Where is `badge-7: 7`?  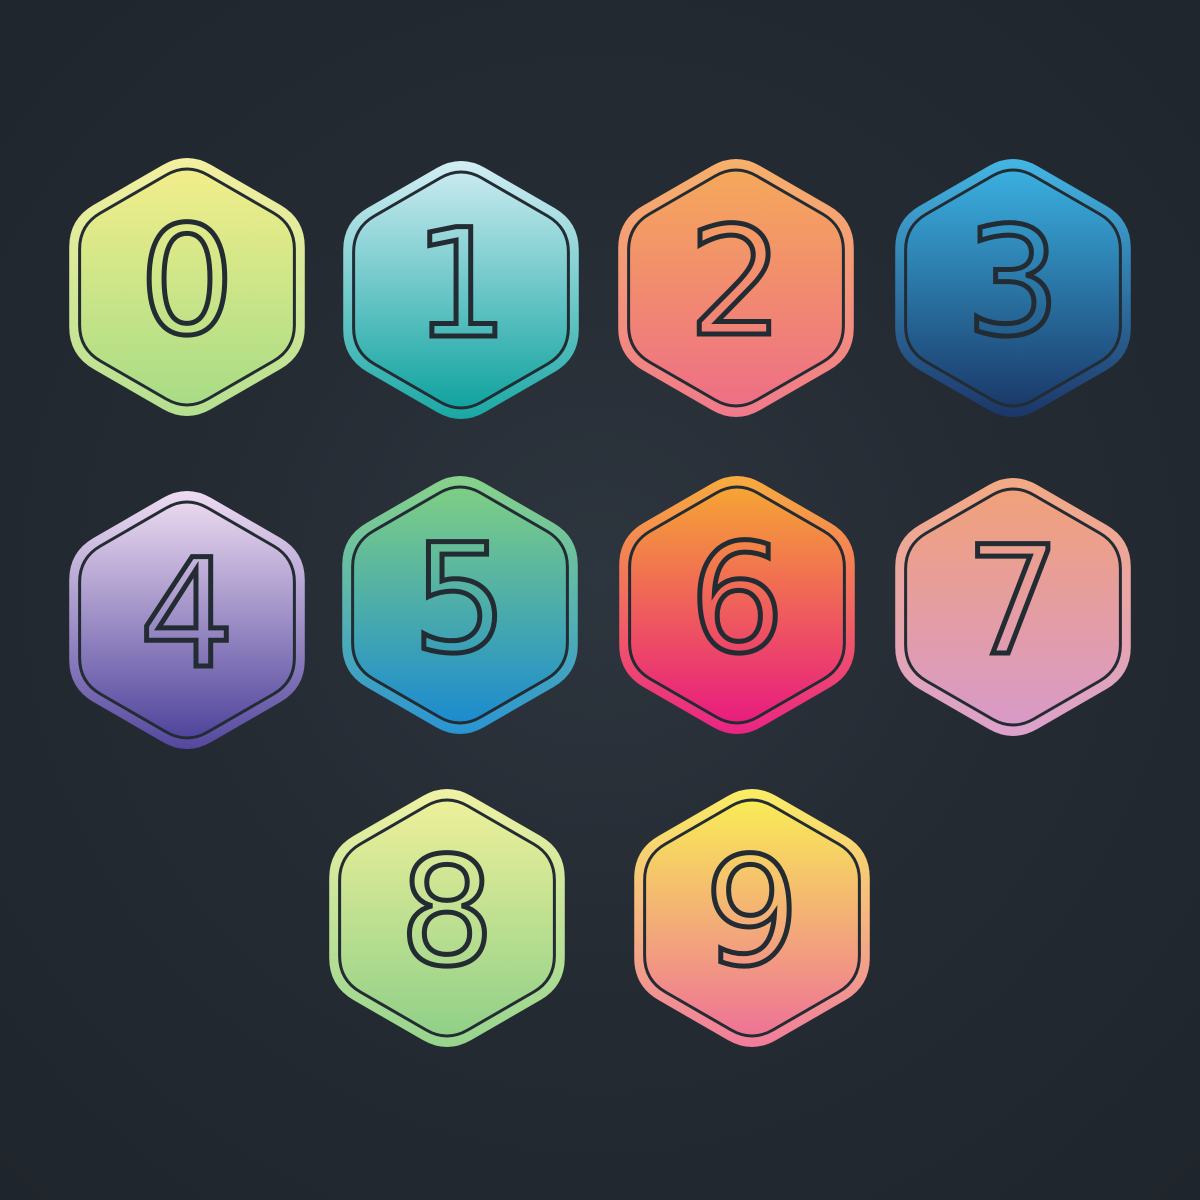
badge-7: 7 is located at coordinates (1013, 607).